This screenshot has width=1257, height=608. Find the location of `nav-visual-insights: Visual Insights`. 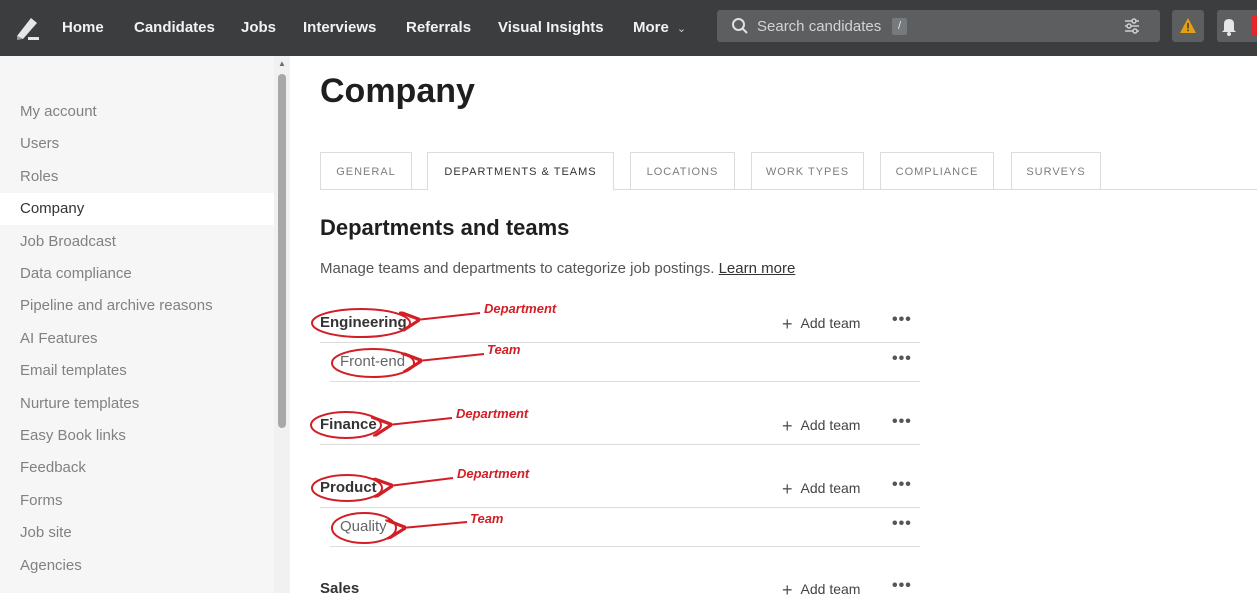

nav-visual-insights: Visual Insights is located at coordinates (551, 28).